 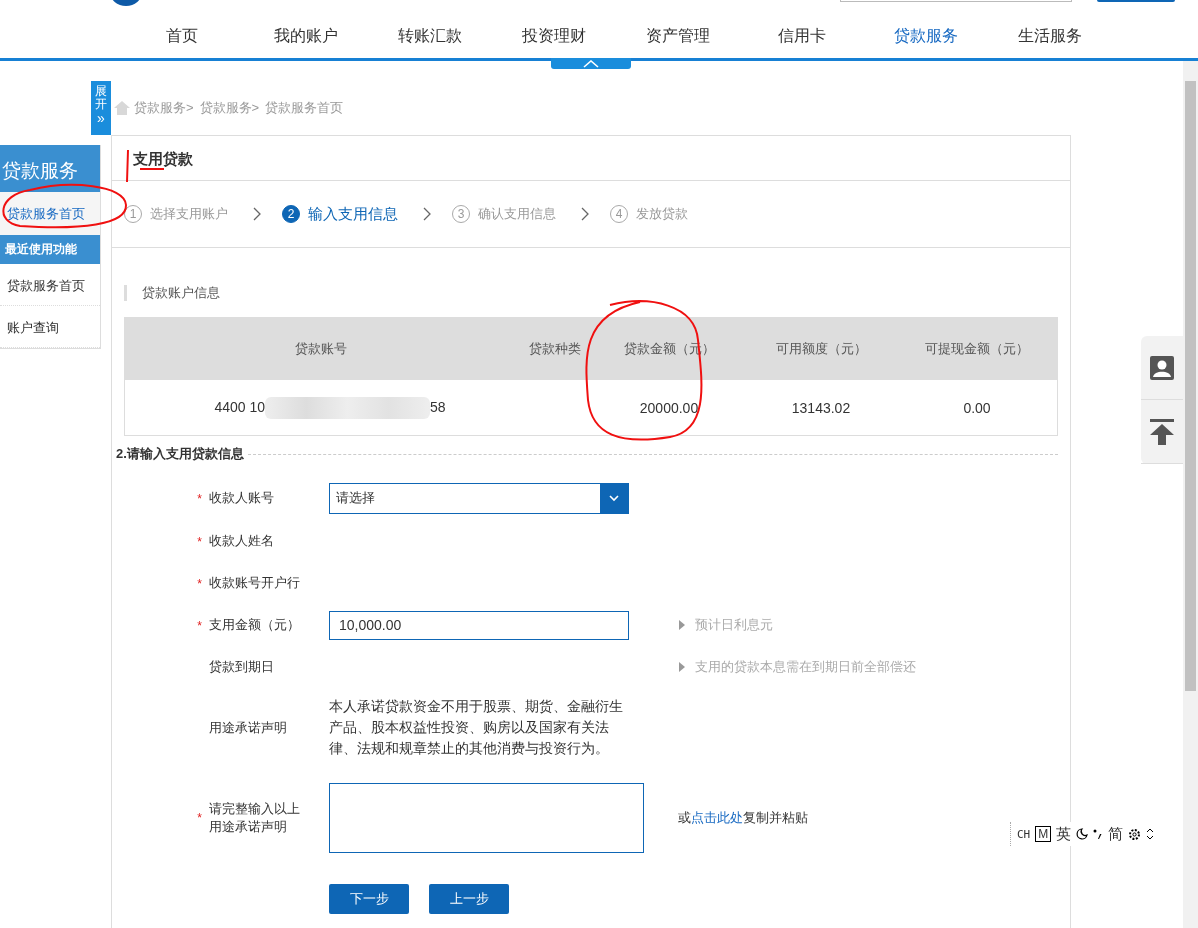 I want to click on step-number: 2, so click(x=291, y=214).